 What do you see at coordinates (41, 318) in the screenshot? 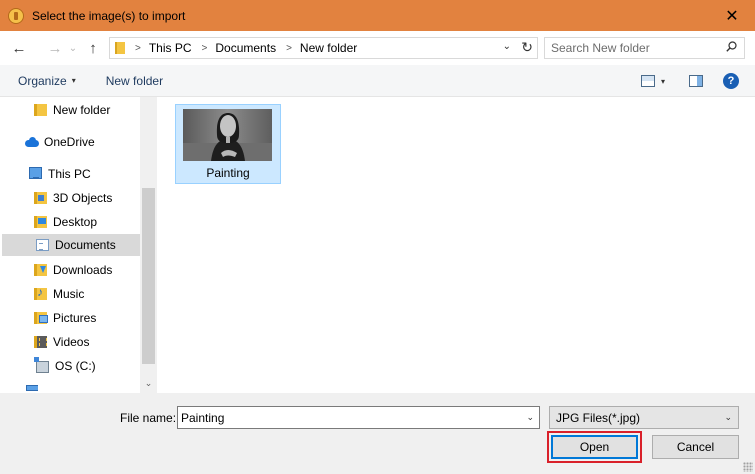
I see `pictures-icon` at bounding box center [41, 318].